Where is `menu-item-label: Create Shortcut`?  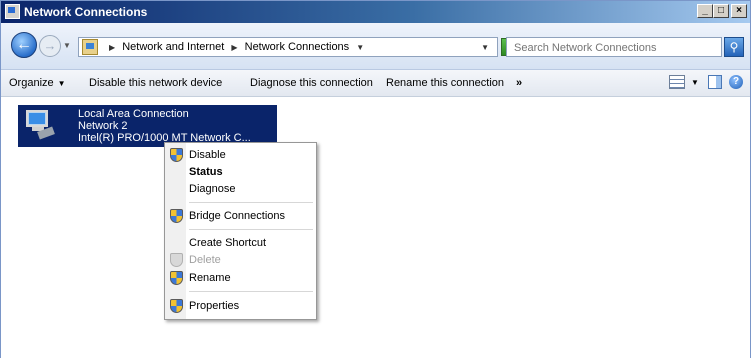 menu-item-label: Create Shortcut is located at coordinates (228, 243).